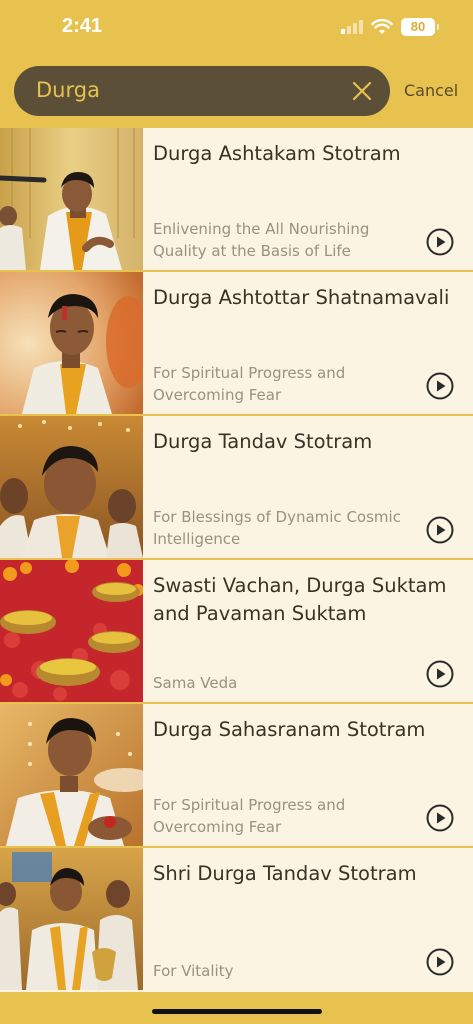 This screenshot has width=473, height=1024. What do you see at coordinates (382, 26) in the screenshot?
I see `wifi-icon` at bounding box center [382, 26].